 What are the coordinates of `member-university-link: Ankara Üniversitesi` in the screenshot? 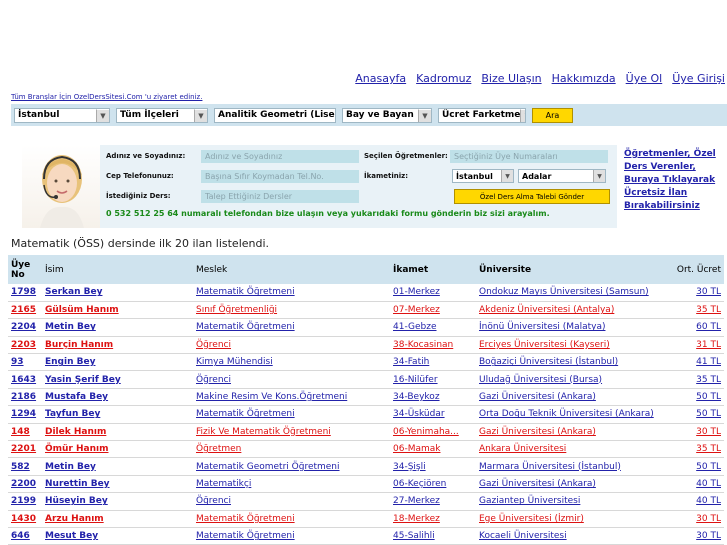 It's located at (522, 449).